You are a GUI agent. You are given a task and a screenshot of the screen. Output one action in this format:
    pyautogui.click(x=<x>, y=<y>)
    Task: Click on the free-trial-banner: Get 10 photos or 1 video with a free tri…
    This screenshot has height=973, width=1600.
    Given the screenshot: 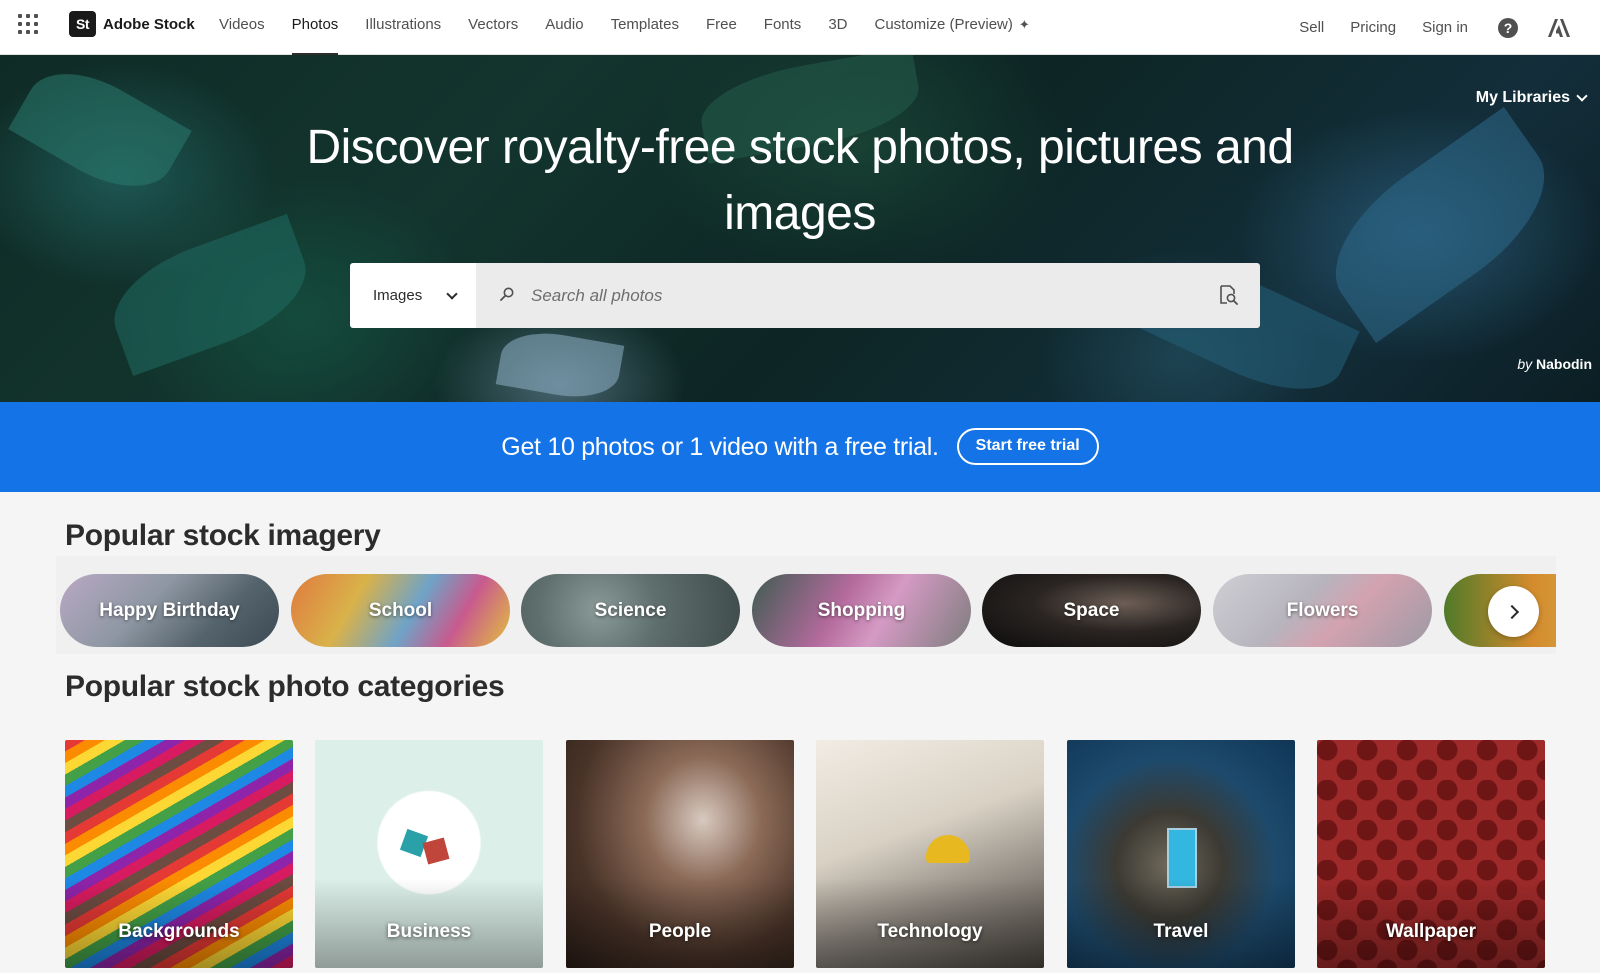 What is the action you would take?
    pyautogui.click(x=800, y=447)
    